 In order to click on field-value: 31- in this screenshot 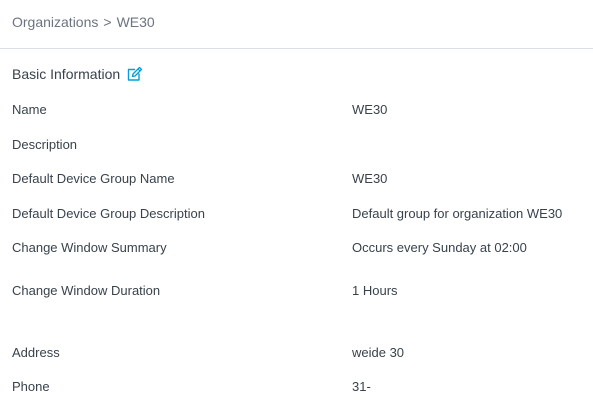, I will do `click(361, 386)`.